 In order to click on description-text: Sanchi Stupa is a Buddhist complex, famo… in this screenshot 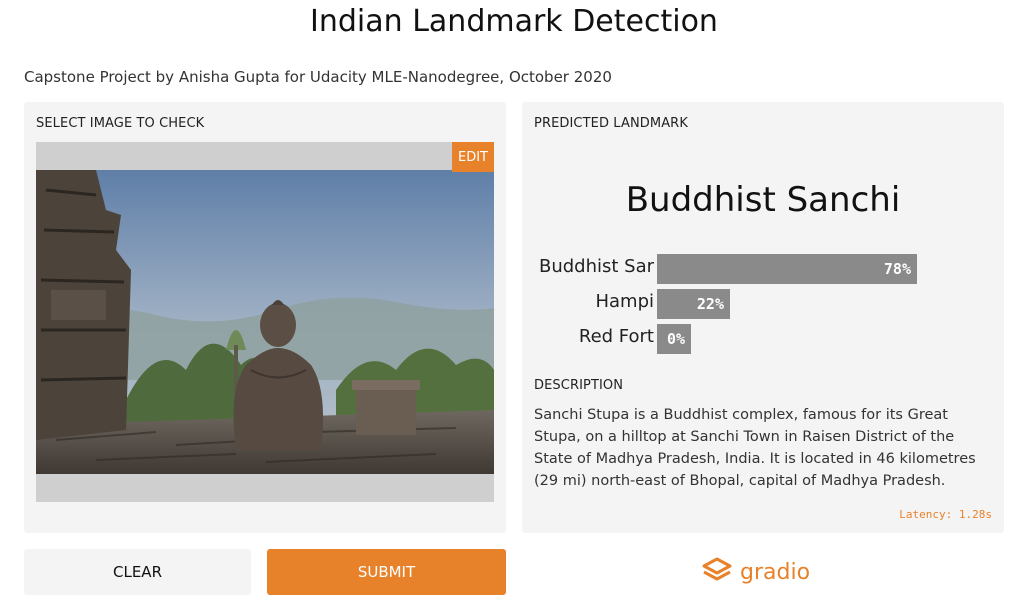, I will do `click(755, 448)`.